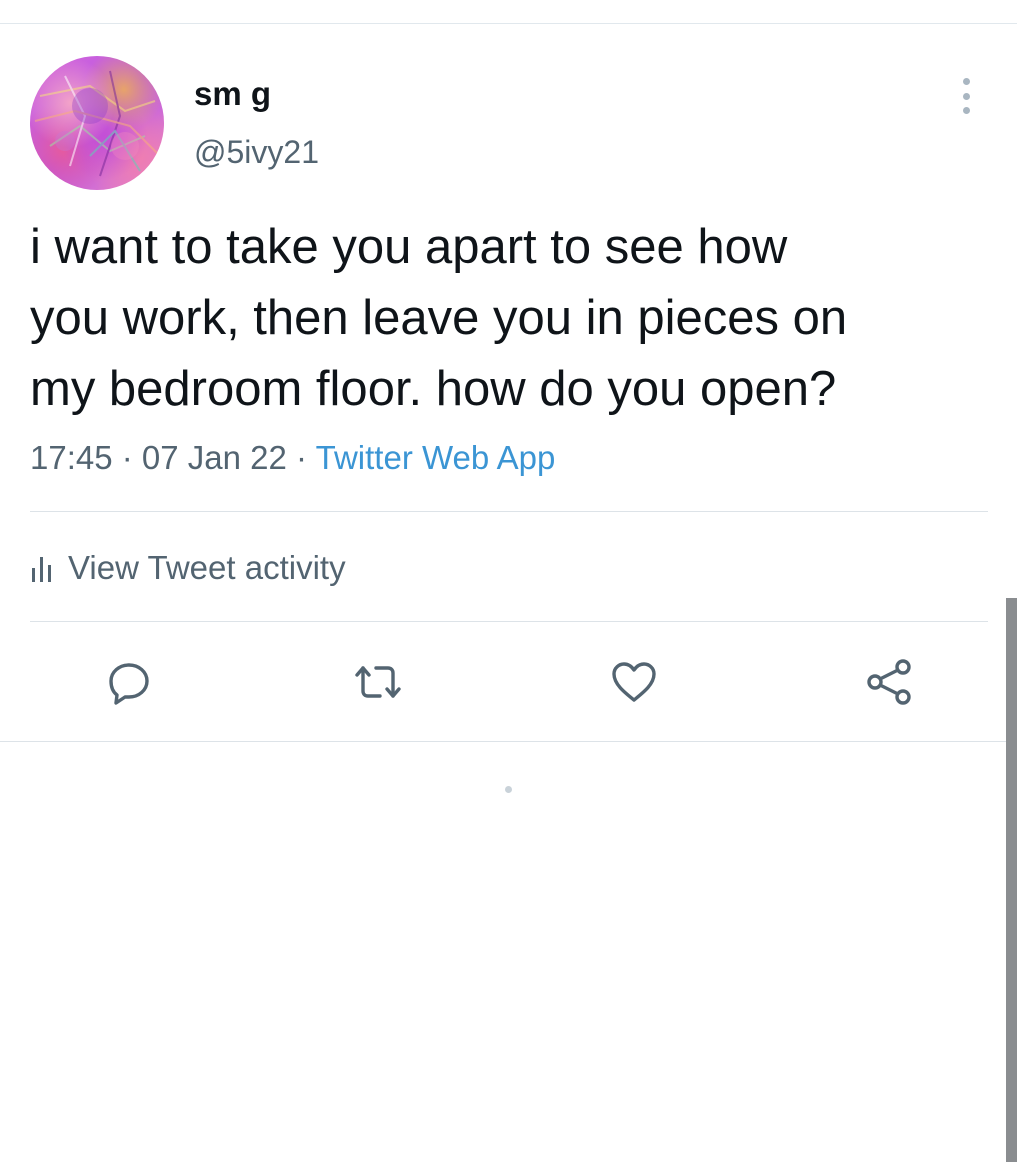 This screenshot has height=1162, width=1017. Describe the element at coordinates (207, 567) in the screenshot. I see `view-tweet-activity-label: View Tweet activity` at that location.